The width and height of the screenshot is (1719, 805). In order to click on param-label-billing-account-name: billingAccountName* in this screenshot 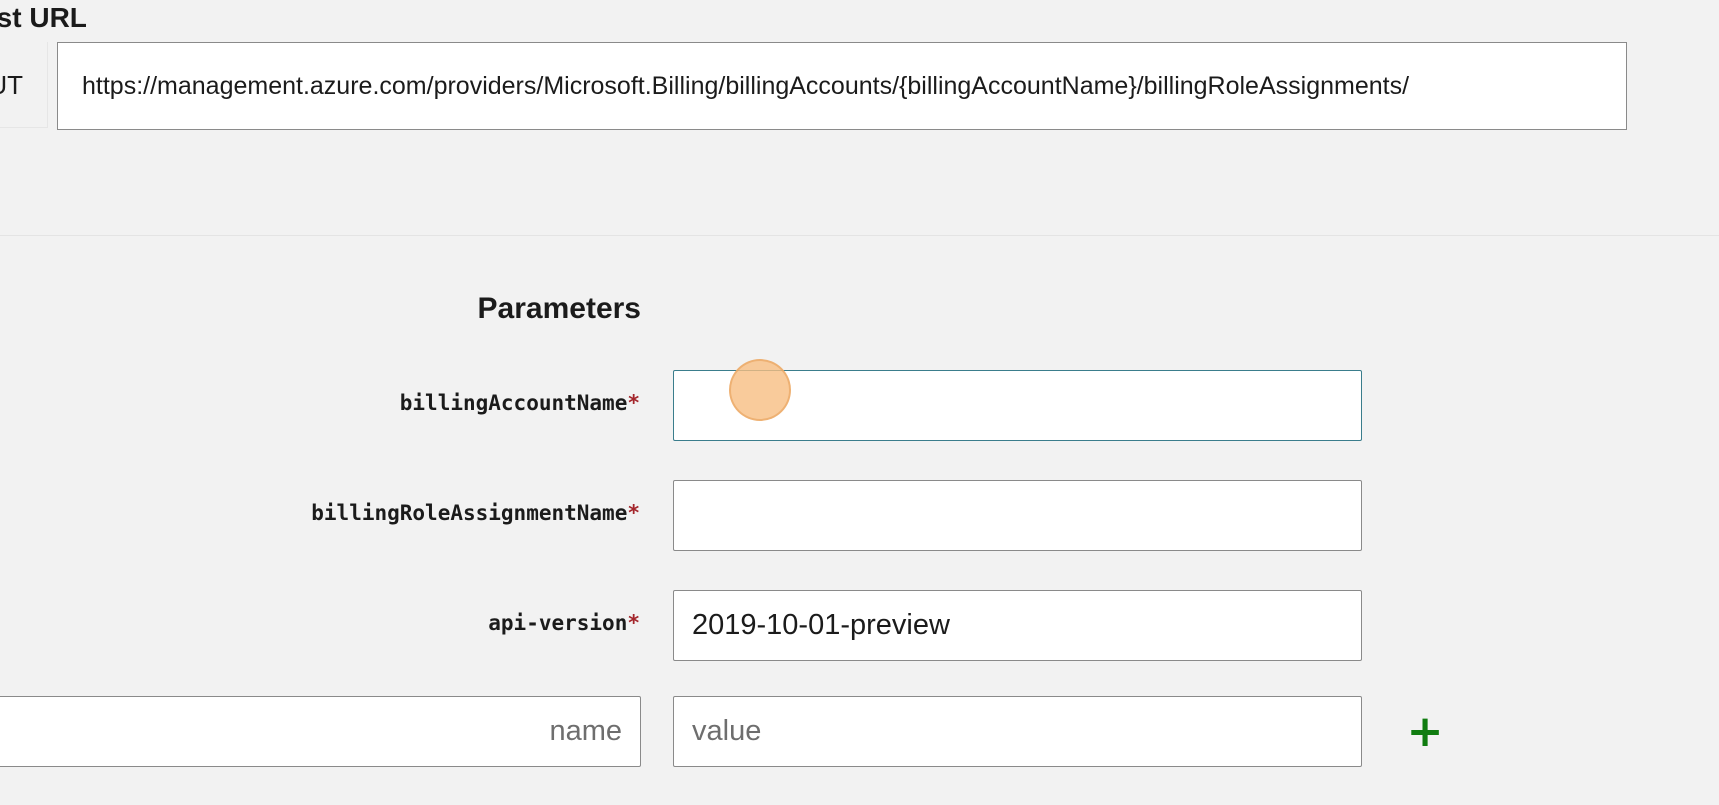, I will do `click(520, 403)`.